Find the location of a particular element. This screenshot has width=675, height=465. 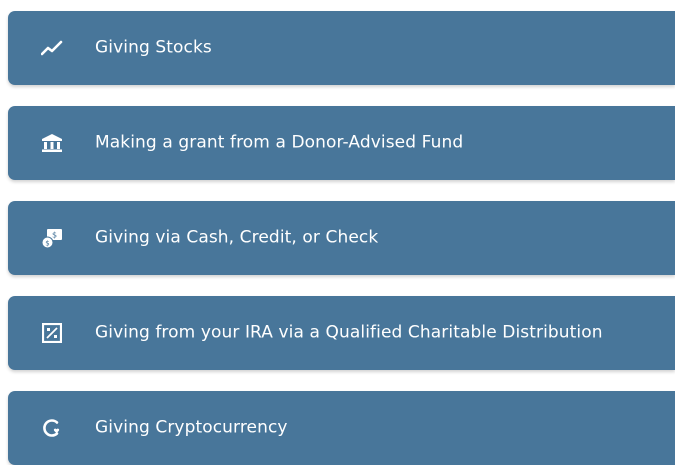

chart-line-icon is located at coordinates (52, 48).